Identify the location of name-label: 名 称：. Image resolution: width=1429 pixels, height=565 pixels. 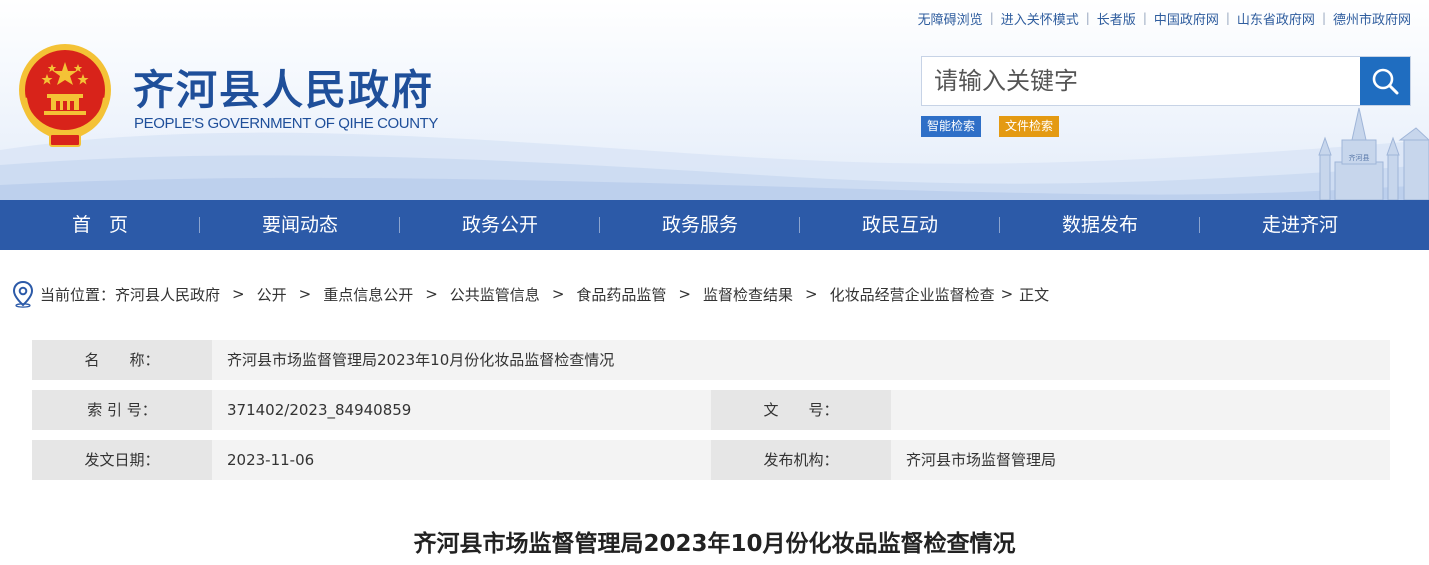
(122, 360).